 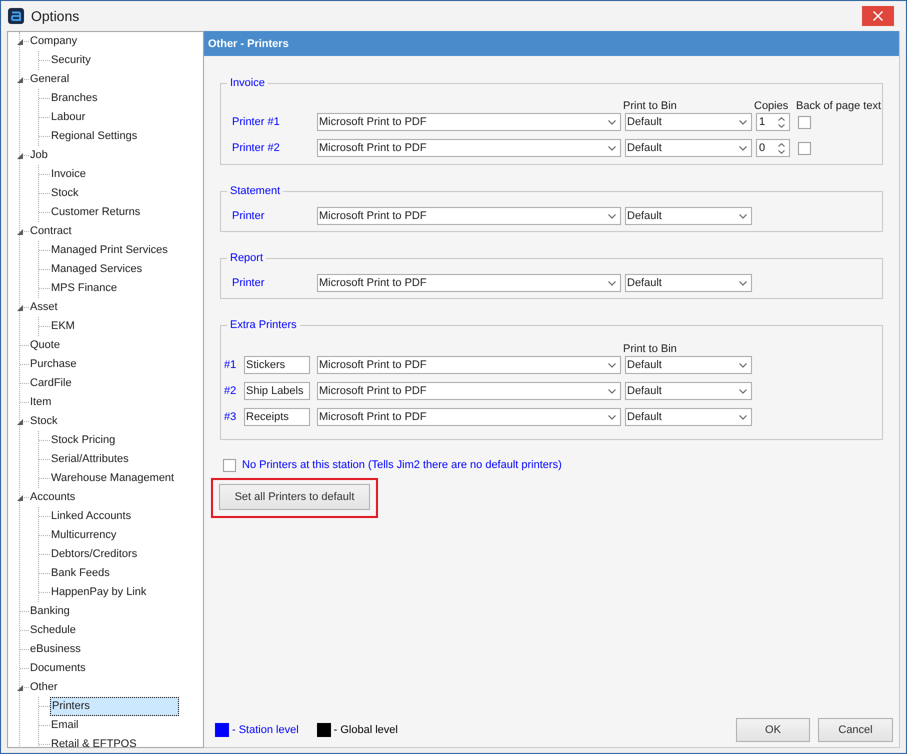 I want to click on tree-item: Managed Services, so click(x=97, y=269).